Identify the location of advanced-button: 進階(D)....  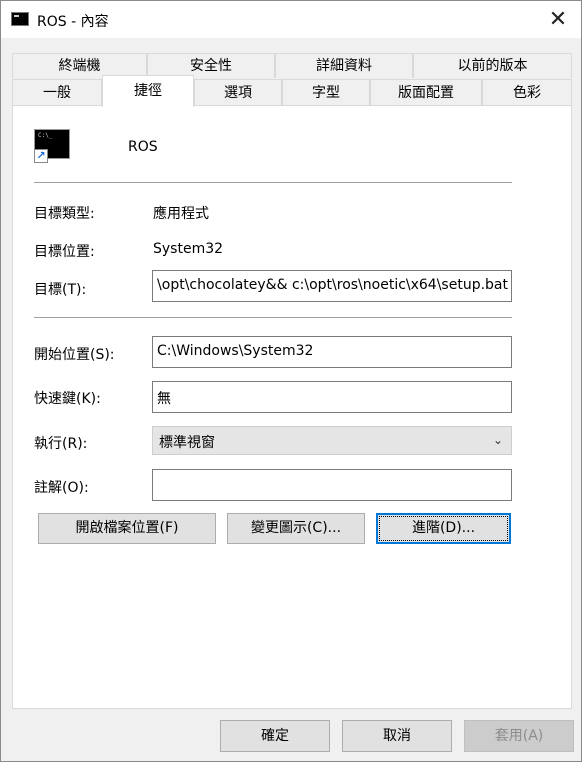
(443, 528).